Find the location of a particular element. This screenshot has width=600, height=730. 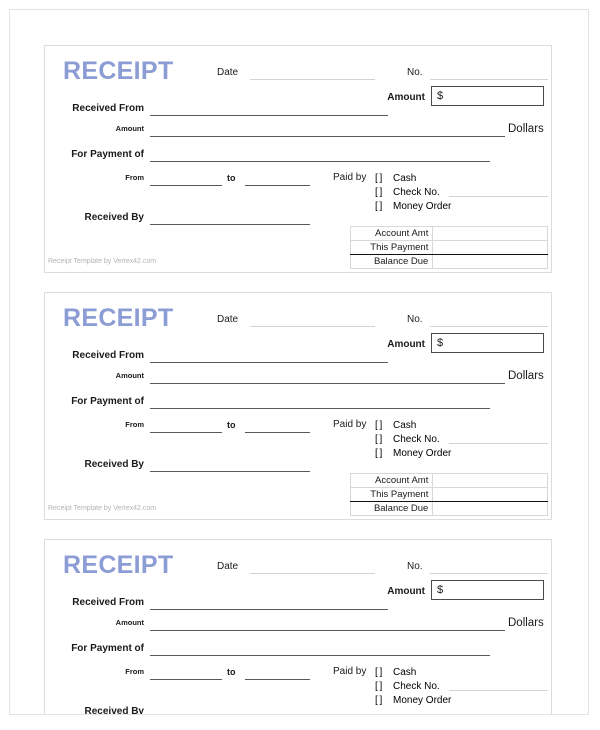

table-row: Balance Due is located at coordinates (448, 261).